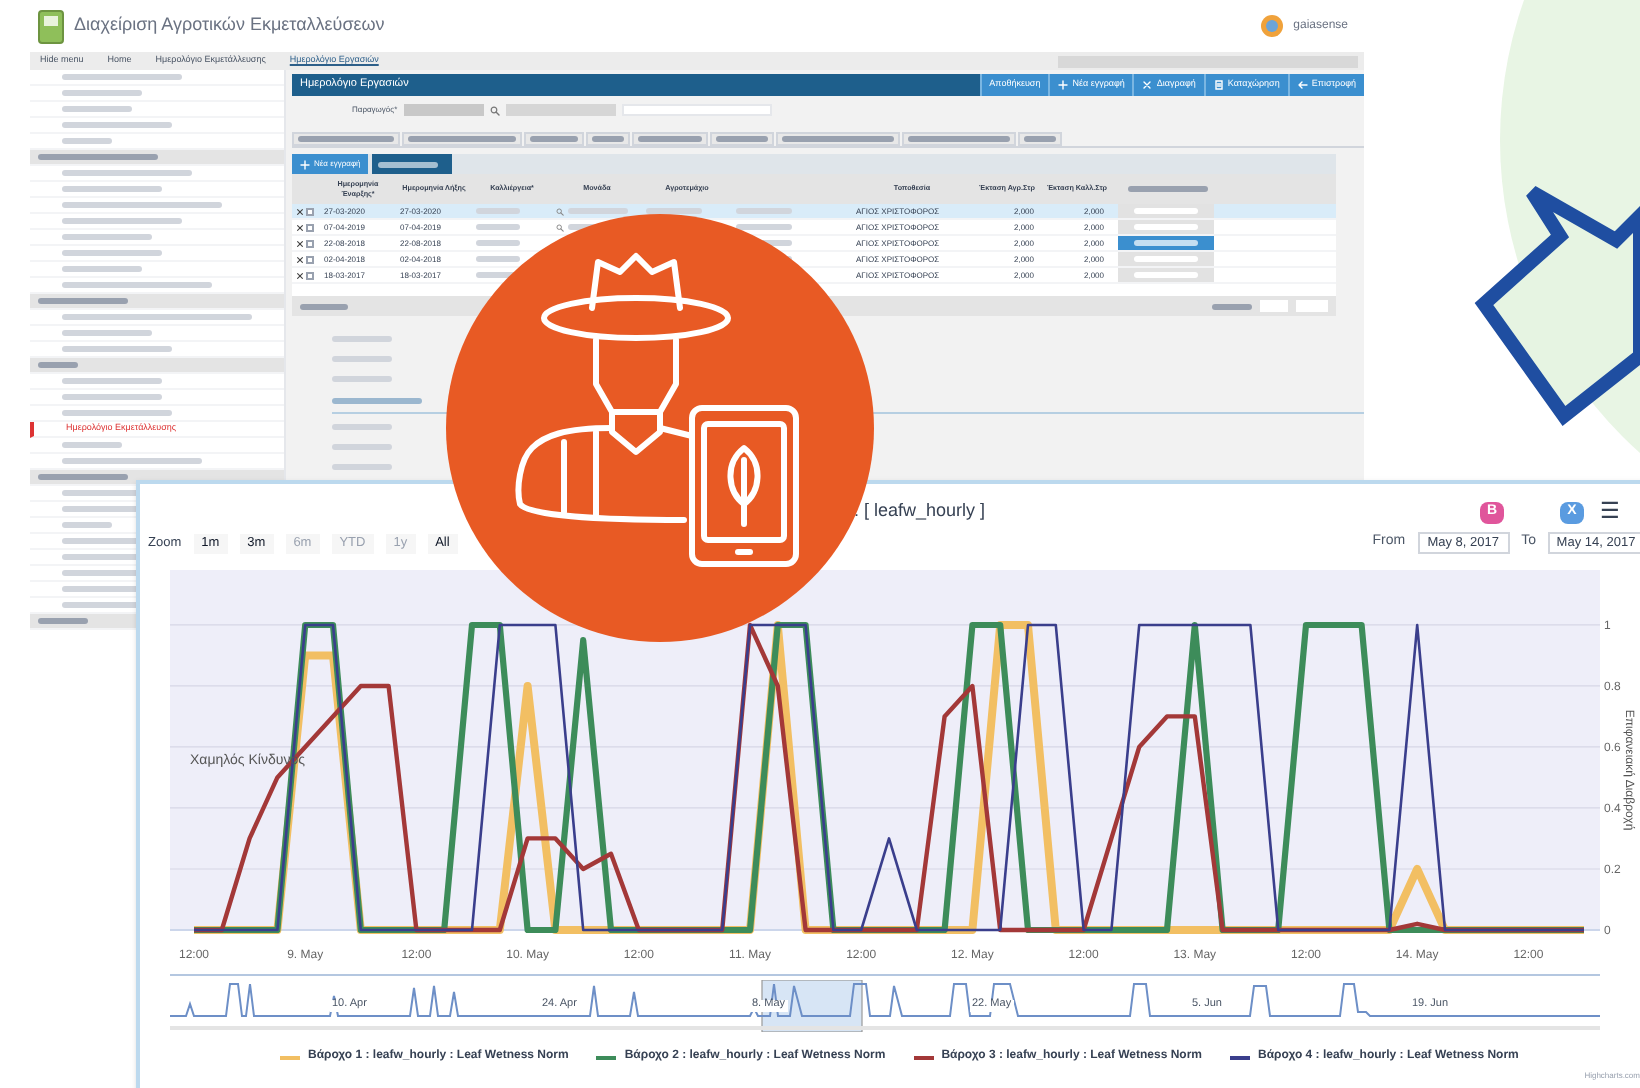 The width and height of the screenshot is (1640, 1088). Describe the element at coordinates (229, 25) in the screenshot. I see `app-title: Διαχείριση Αγροτικών Εκμεταλλεύσεων` at that location.